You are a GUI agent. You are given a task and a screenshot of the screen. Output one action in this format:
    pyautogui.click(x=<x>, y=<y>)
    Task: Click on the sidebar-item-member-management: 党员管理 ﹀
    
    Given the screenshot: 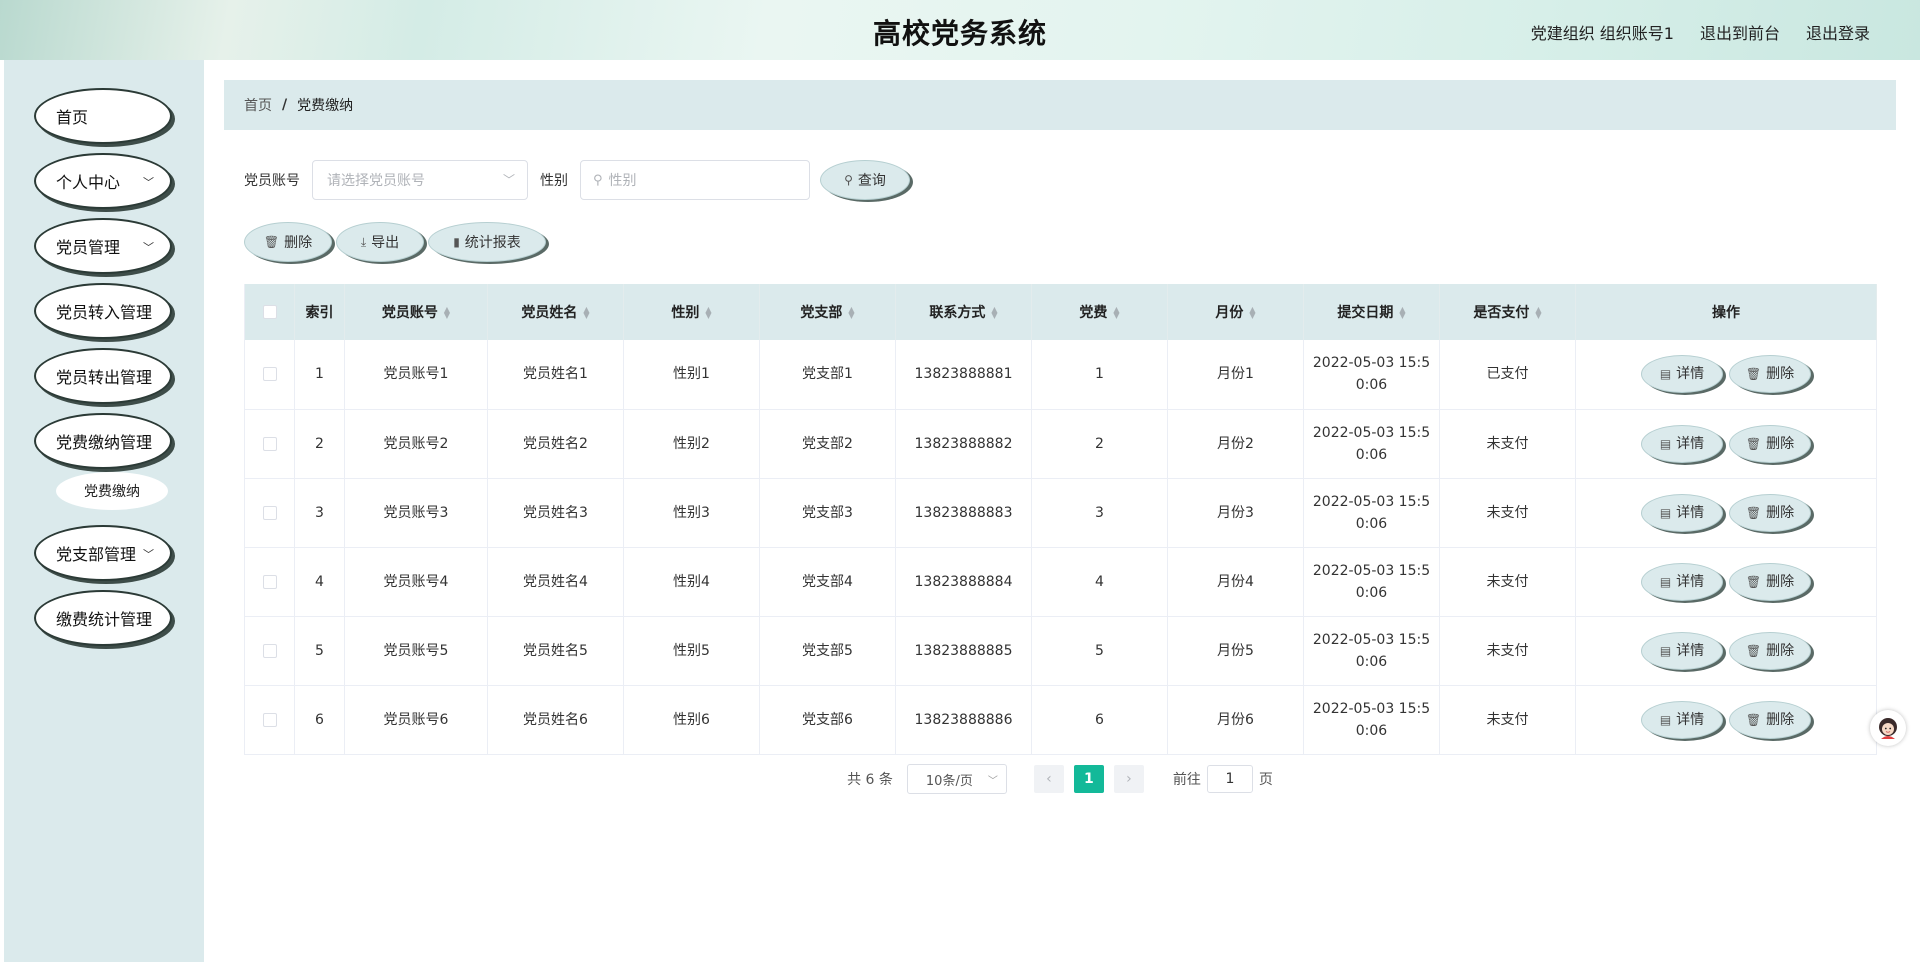 What is the action you would take?
    pyautogui.click(x=103, y=246)
    